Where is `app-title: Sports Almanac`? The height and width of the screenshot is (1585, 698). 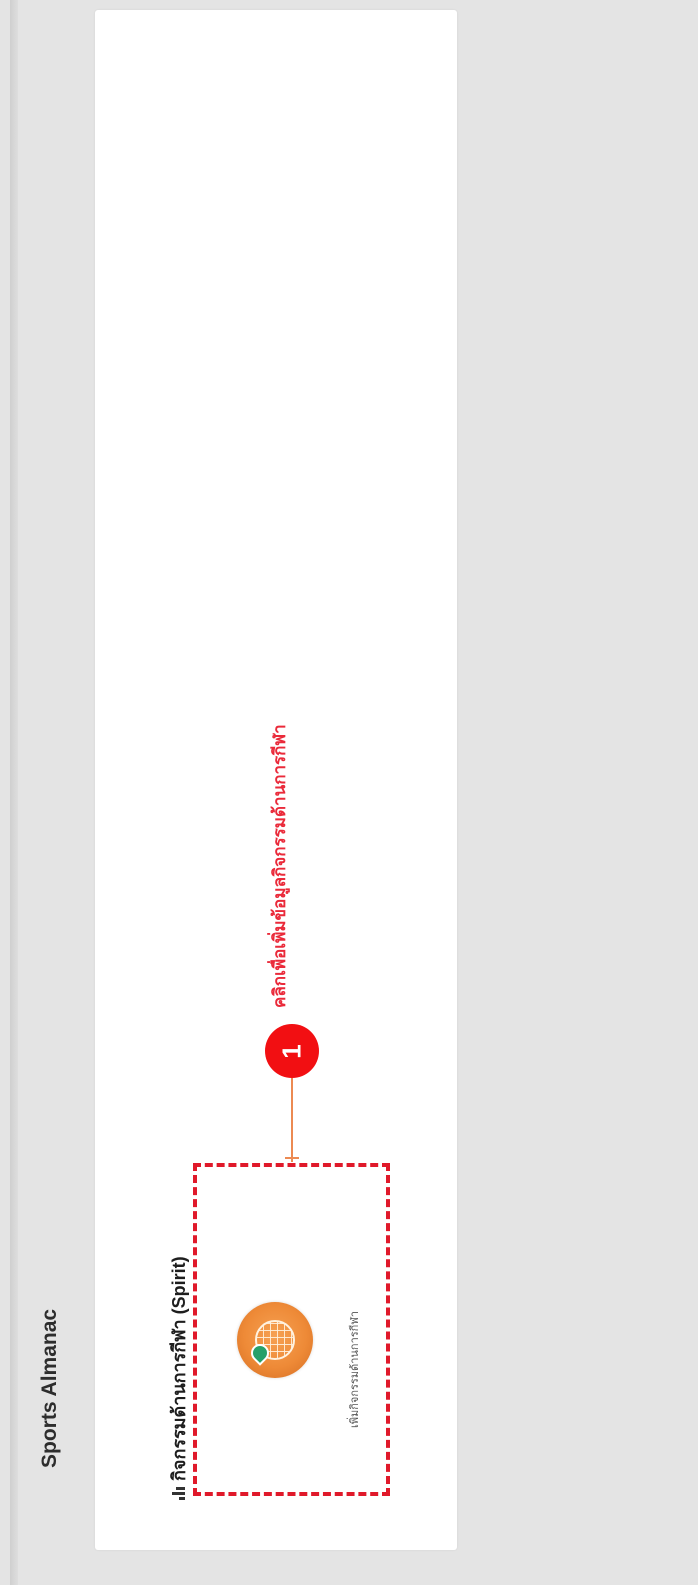 app-title: Sports Almanac is located at coordinates (49, 1388).